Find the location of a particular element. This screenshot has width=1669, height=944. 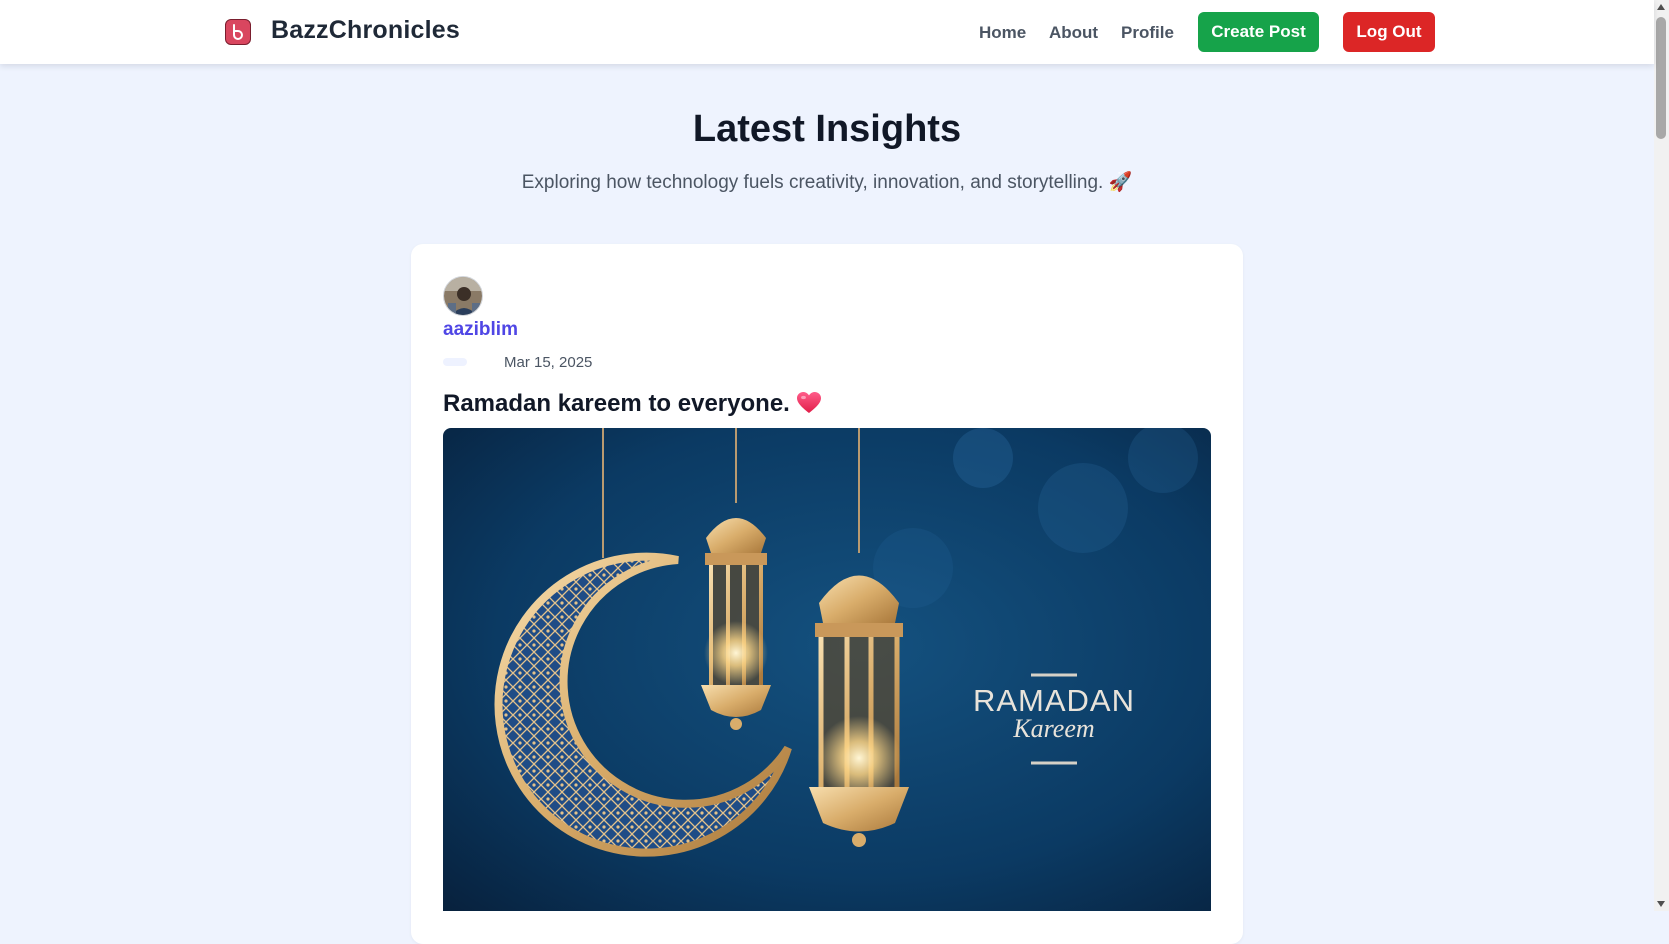

heart-icon is located at coordinates (809, 406).